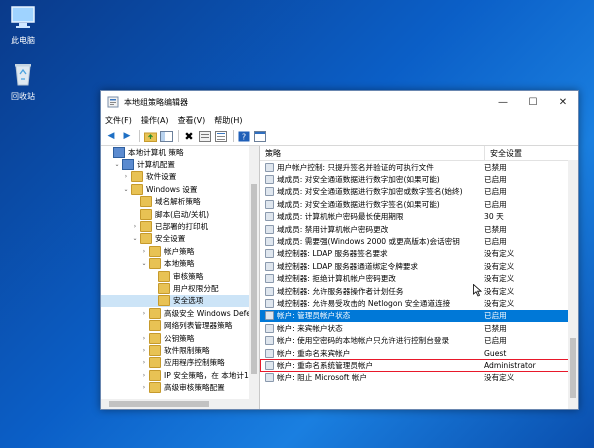 This screenshot has height=448, width=594. I want to click on policy-row: 域成员: 需要强(Windows 2000 或更高版本)会话密钥 已启用, so click(419, 241).